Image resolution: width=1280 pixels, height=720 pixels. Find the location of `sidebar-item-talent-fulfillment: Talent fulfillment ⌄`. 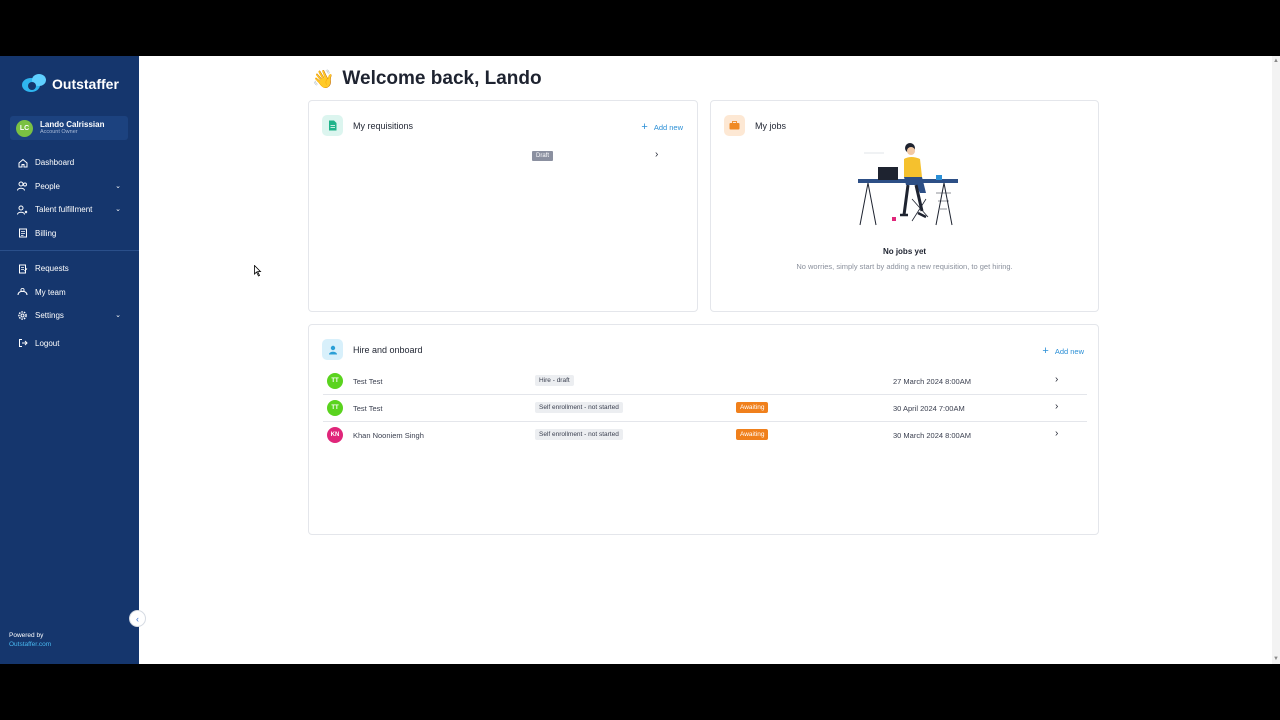

sidebar-item-talent-fulfillment: Talent fulfillment ⌄ is located at coordinates (69, 210).